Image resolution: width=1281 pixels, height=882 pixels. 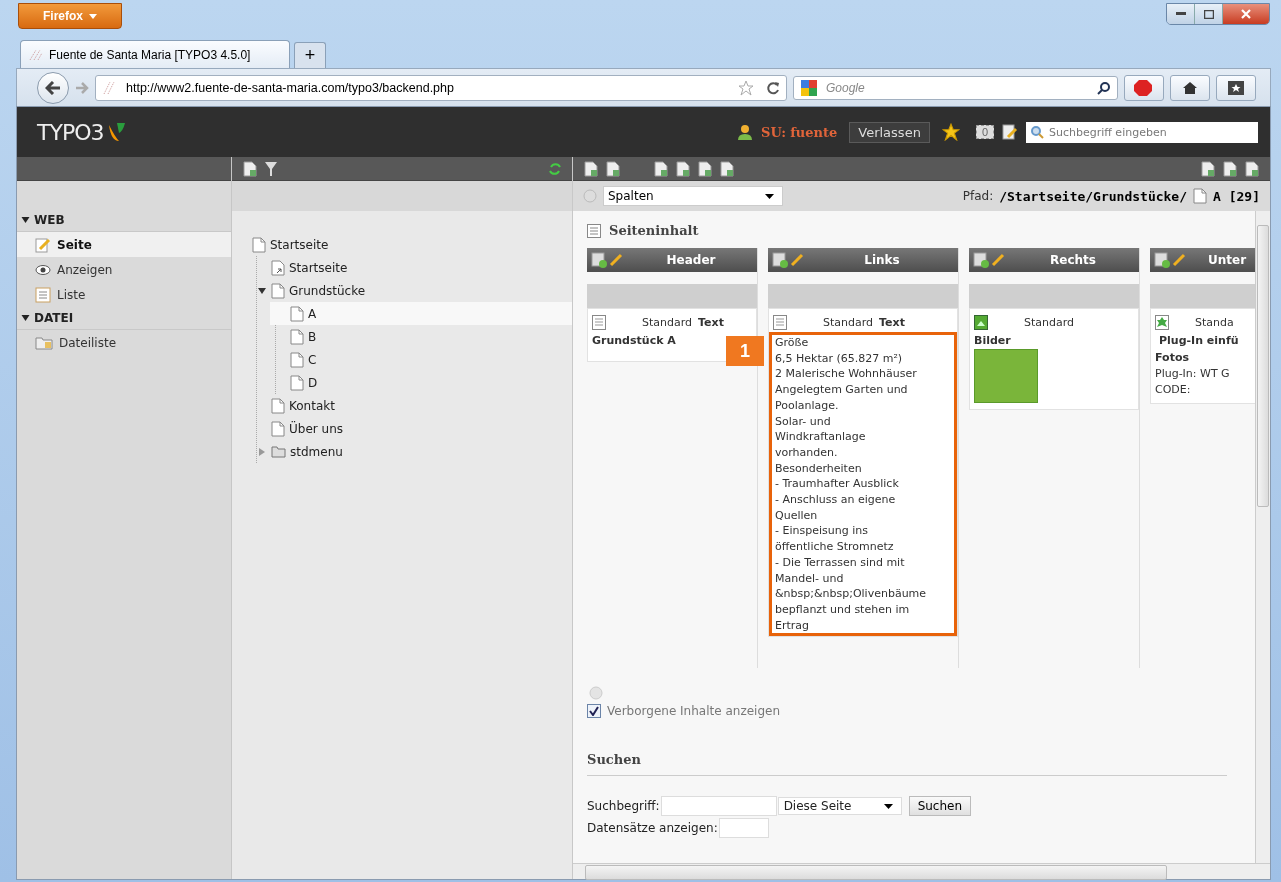 I want to click on search-field: Suchbegriff eingeben, so click(x=1142, y=132).